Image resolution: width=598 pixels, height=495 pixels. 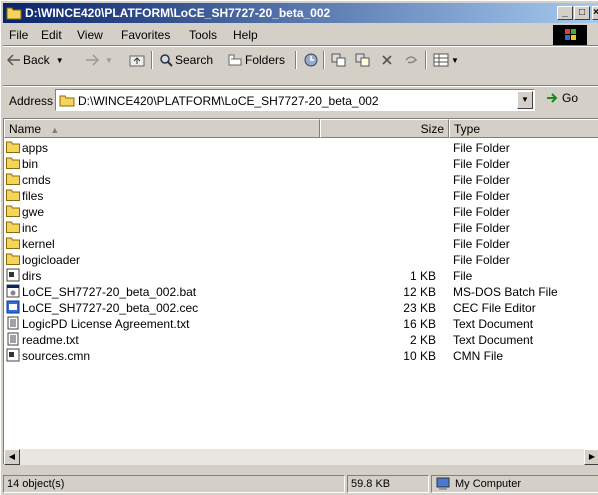 What do you see at coordinates (106, 324) in the screenshot?
I see `file-name: LogicPD License Agreement.txt` at bounding box center [106, 324].